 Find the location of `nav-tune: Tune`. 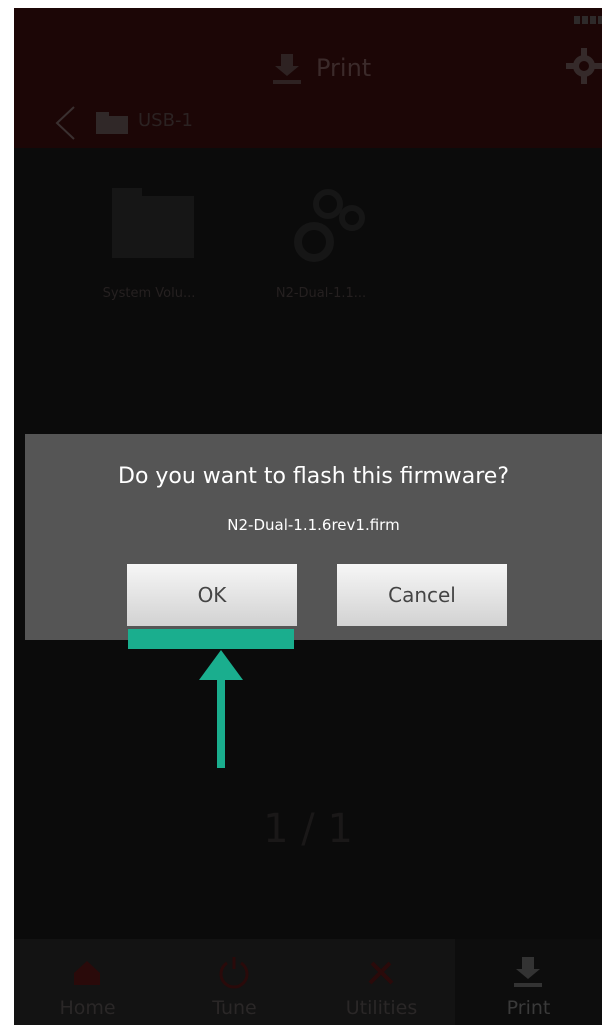

nav-tune: Tune is located at coordinates (234, 982).